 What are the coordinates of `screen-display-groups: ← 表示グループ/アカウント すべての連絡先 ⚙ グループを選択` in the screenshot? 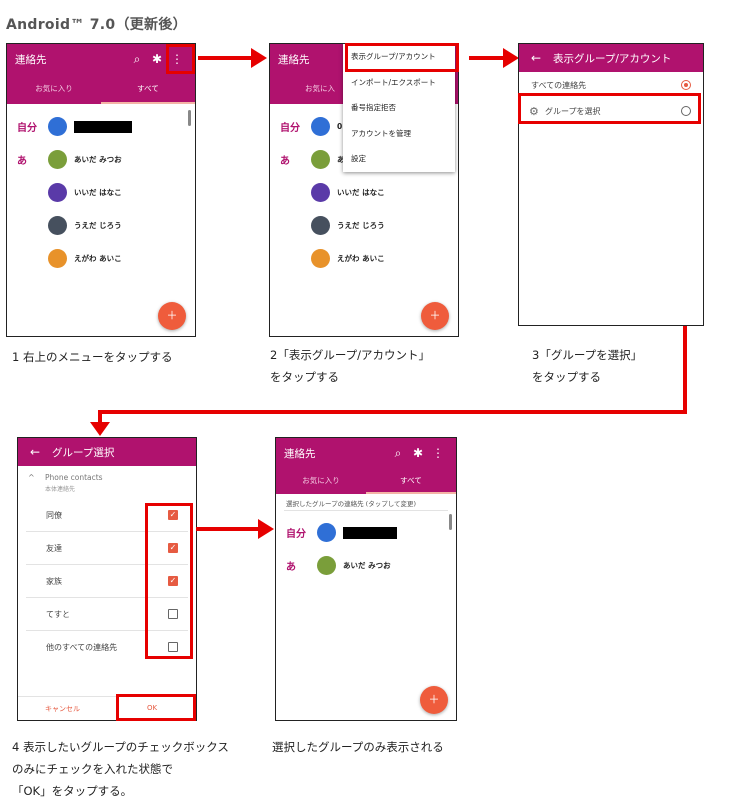 It's located at (611, 184).